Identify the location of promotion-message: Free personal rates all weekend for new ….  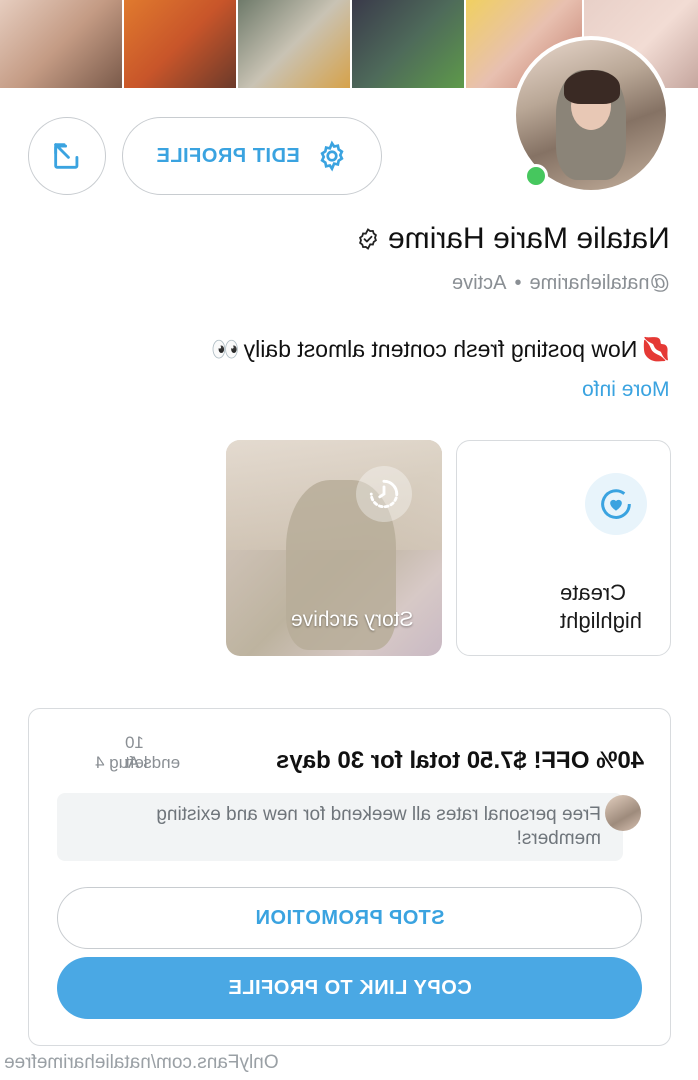
(340, 827).